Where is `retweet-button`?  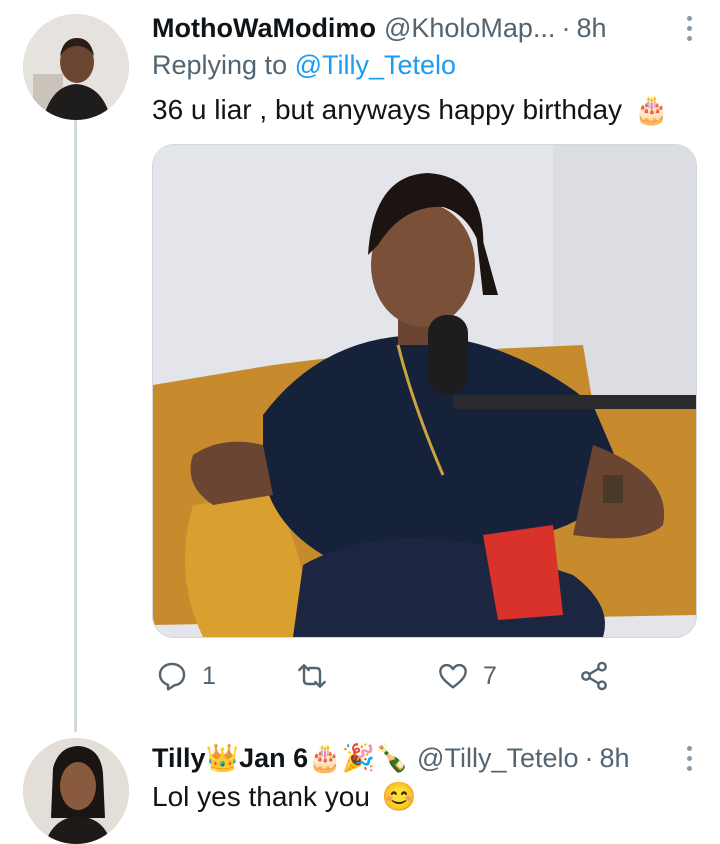 retweet-button is located at coordinates (319, 676).